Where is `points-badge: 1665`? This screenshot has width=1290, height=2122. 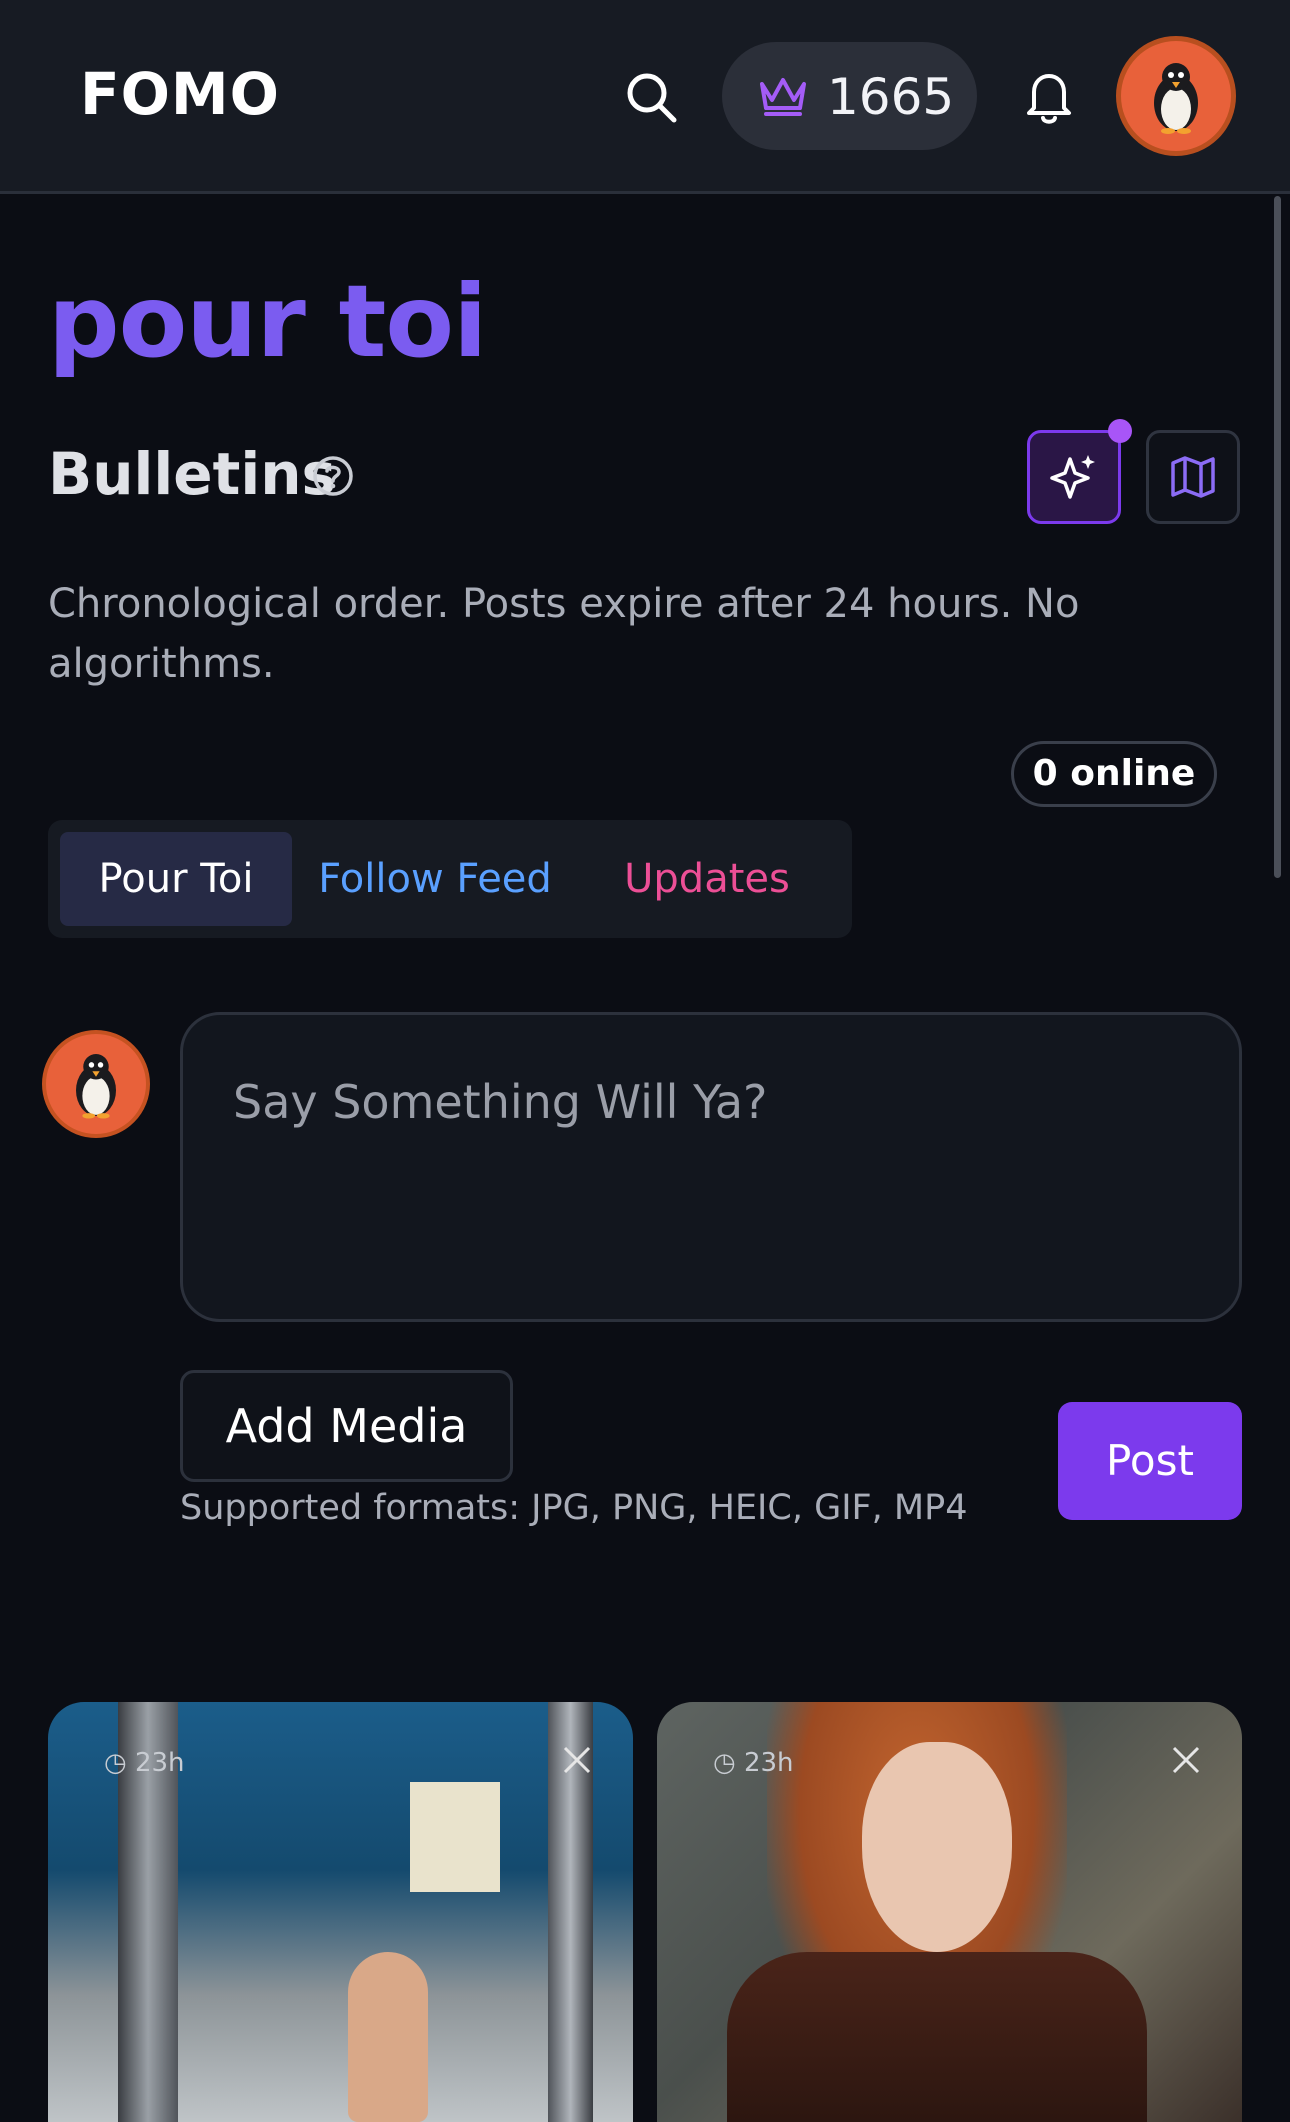
points-badge: 1665 is located at coordinates (849, 96).